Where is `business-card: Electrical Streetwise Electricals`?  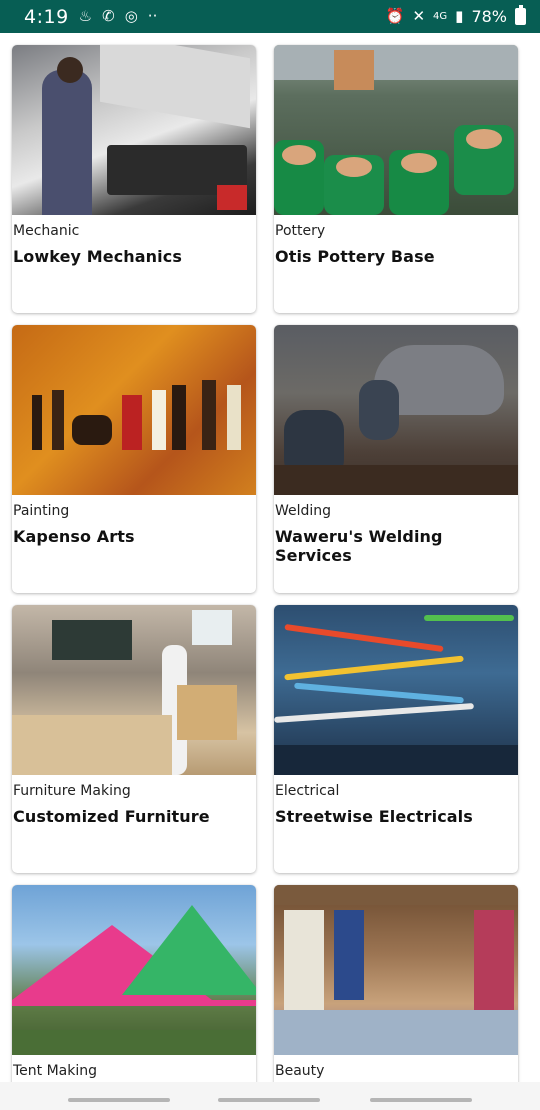
business-card: Electrical Streetwise Electricals is located at coordinates (396, 739).